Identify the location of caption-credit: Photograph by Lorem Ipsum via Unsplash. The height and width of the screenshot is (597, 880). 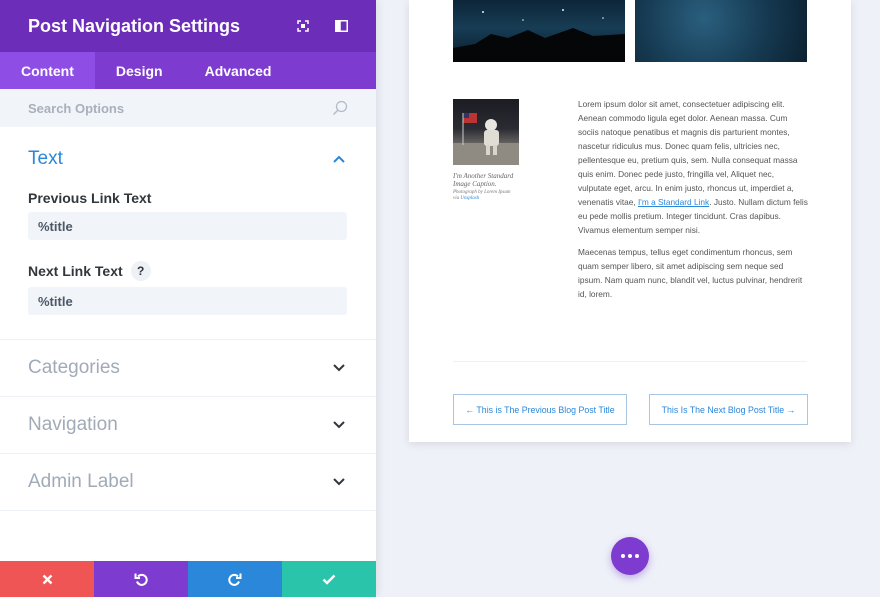
(485, 196).